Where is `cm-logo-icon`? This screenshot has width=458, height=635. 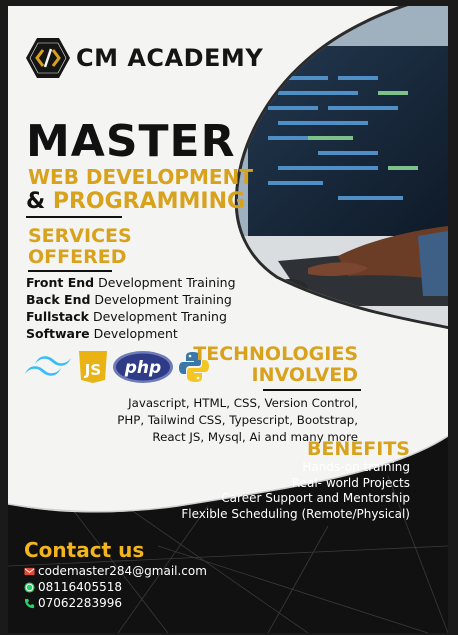 cm-logo-icon is located at coordinates (48, 58).